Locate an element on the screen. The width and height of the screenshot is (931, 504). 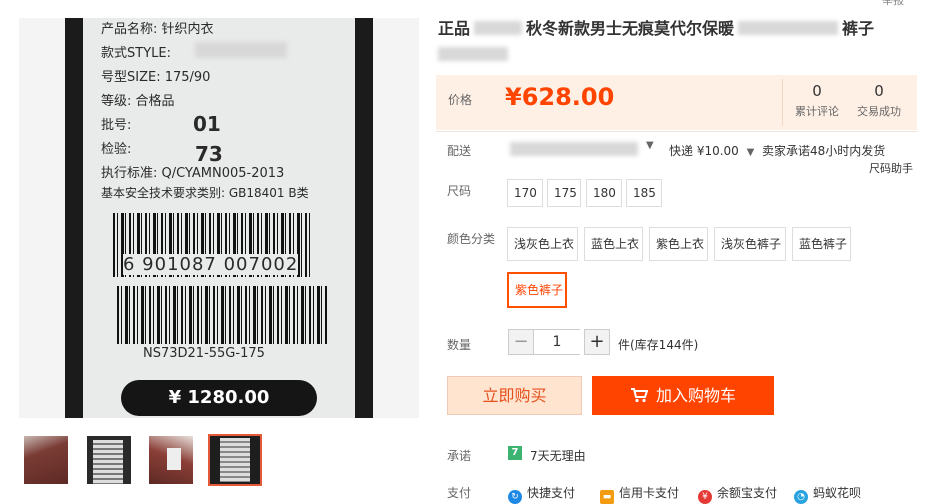
size-option-175: 175 is located at coordinates (564, 193).